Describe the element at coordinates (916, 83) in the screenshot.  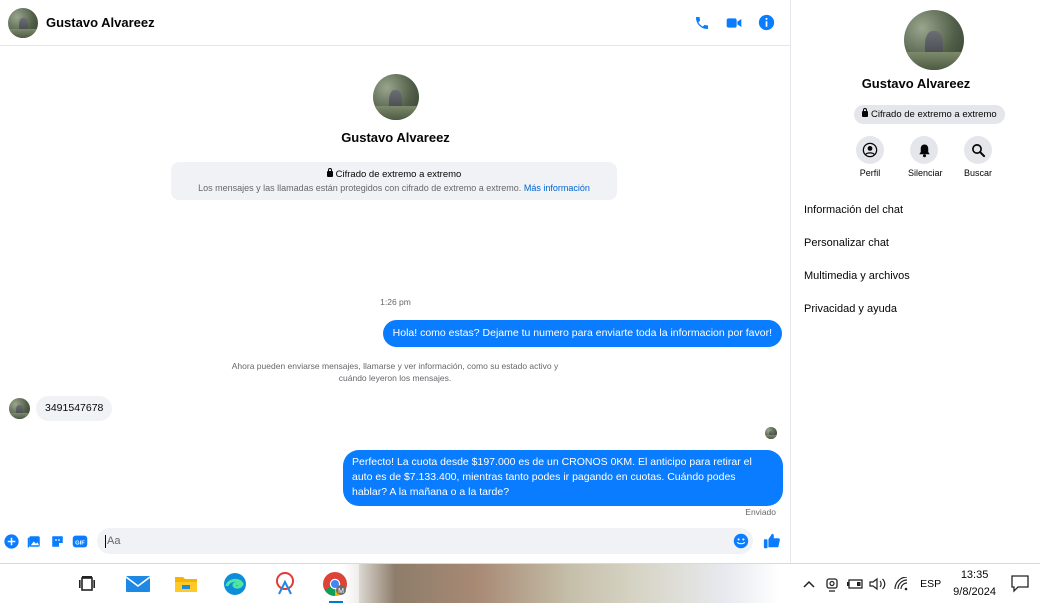
I see `profile-name: Gustavo Alvareez` at that location.